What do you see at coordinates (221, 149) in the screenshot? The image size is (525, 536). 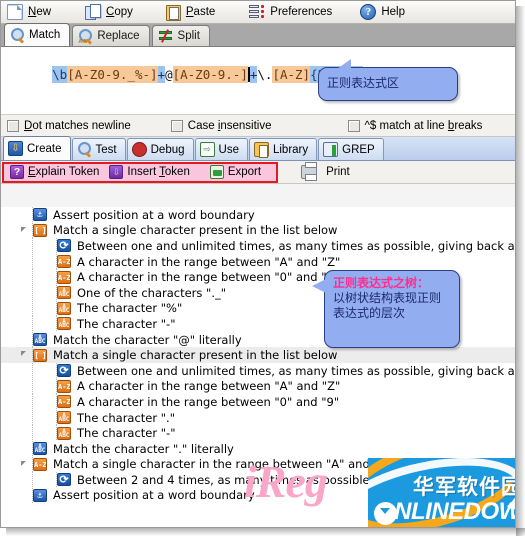 I see `tab-use: Use` at bounding box center [221, 149].